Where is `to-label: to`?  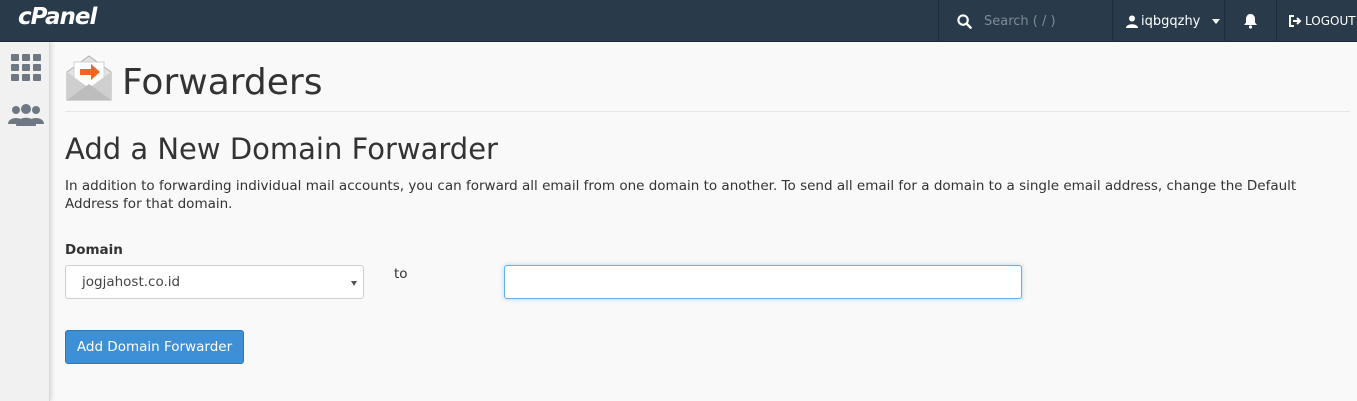 to-label: to is located at coordinates (401, 274).